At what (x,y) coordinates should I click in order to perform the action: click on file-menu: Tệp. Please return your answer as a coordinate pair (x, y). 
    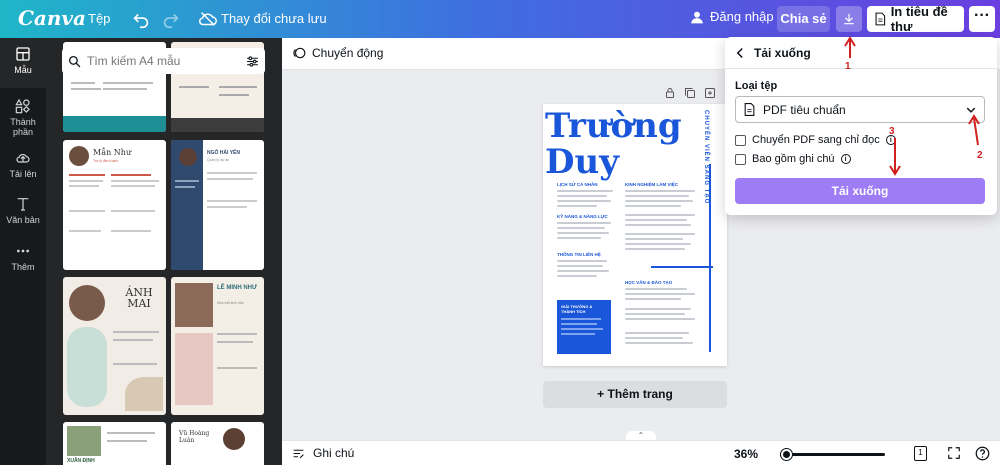
    Looking at the image, I should click on (99, 18).